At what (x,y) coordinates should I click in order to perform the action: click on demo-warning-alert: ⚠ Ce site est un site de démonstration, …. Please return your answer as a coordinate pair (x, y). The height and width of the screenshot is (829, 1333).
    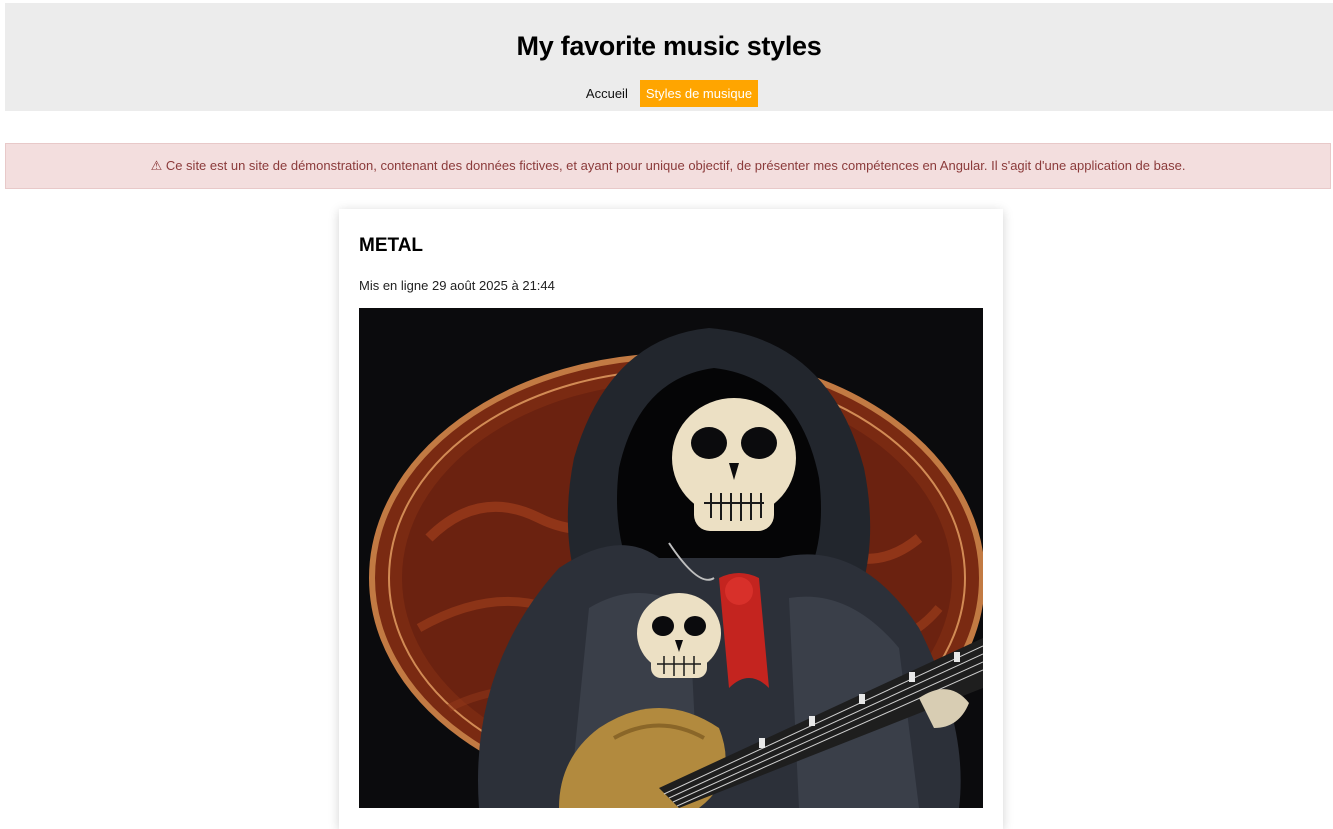
    Looking at the image, I should click on (668, 166).